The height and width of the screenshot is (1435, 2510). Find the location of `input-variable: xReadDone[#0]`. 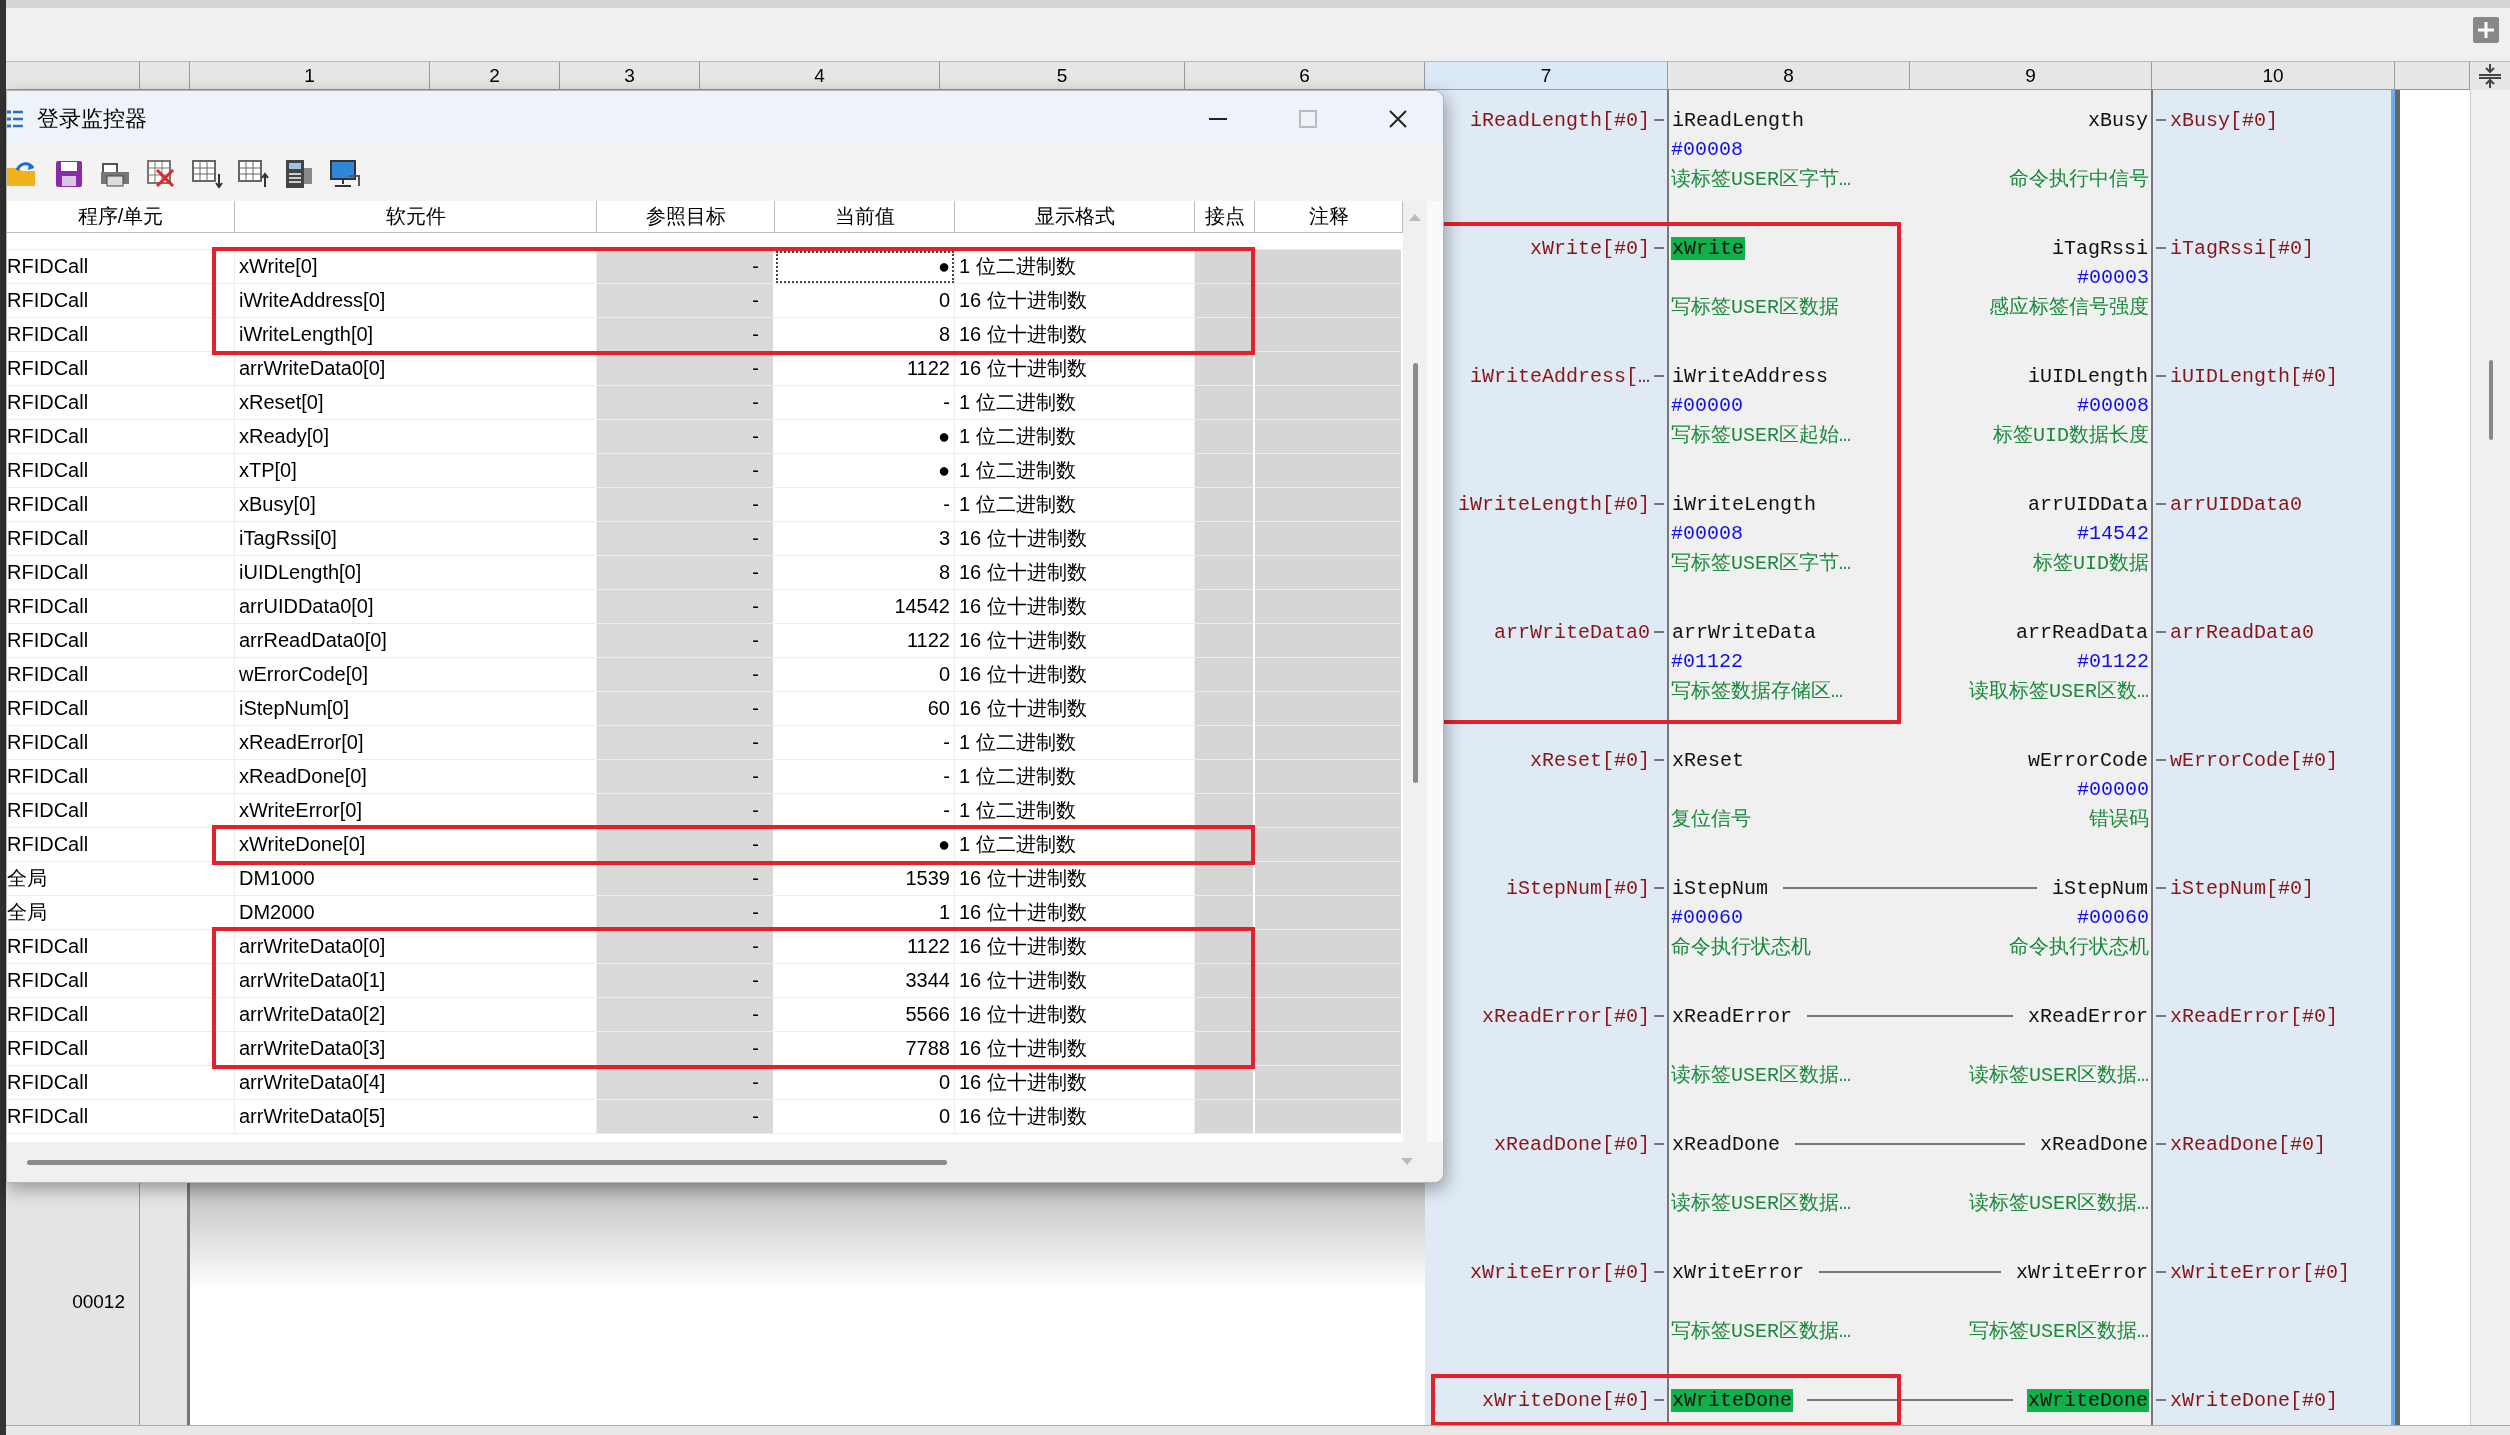

input-variable: xReadDone[#0] is located at coordinates (1571, 1144).